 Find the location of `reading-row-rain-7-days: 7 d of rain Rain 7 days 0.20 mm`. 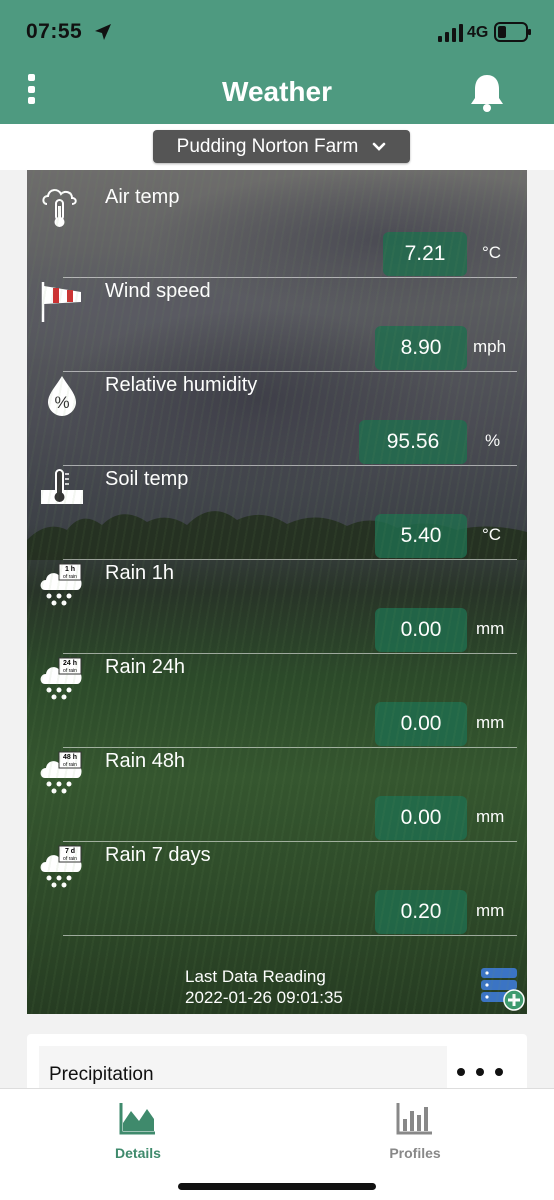

reading-row-rain-7-days: 7 d of rain Rain 7 days 0.20 mm is located at coordinates (277, 882).